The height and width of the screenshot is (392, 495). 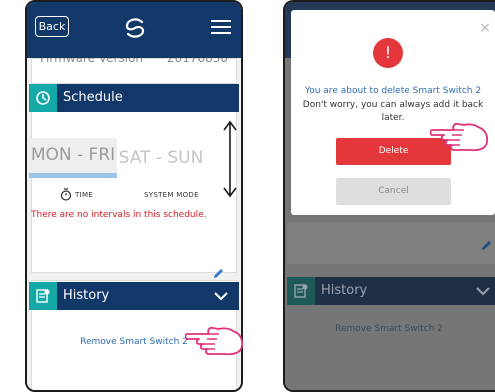 What do you see at coordinates (52, 26) in the screenshot?
I see `back-button: Back` at bounding box center [52, 26].